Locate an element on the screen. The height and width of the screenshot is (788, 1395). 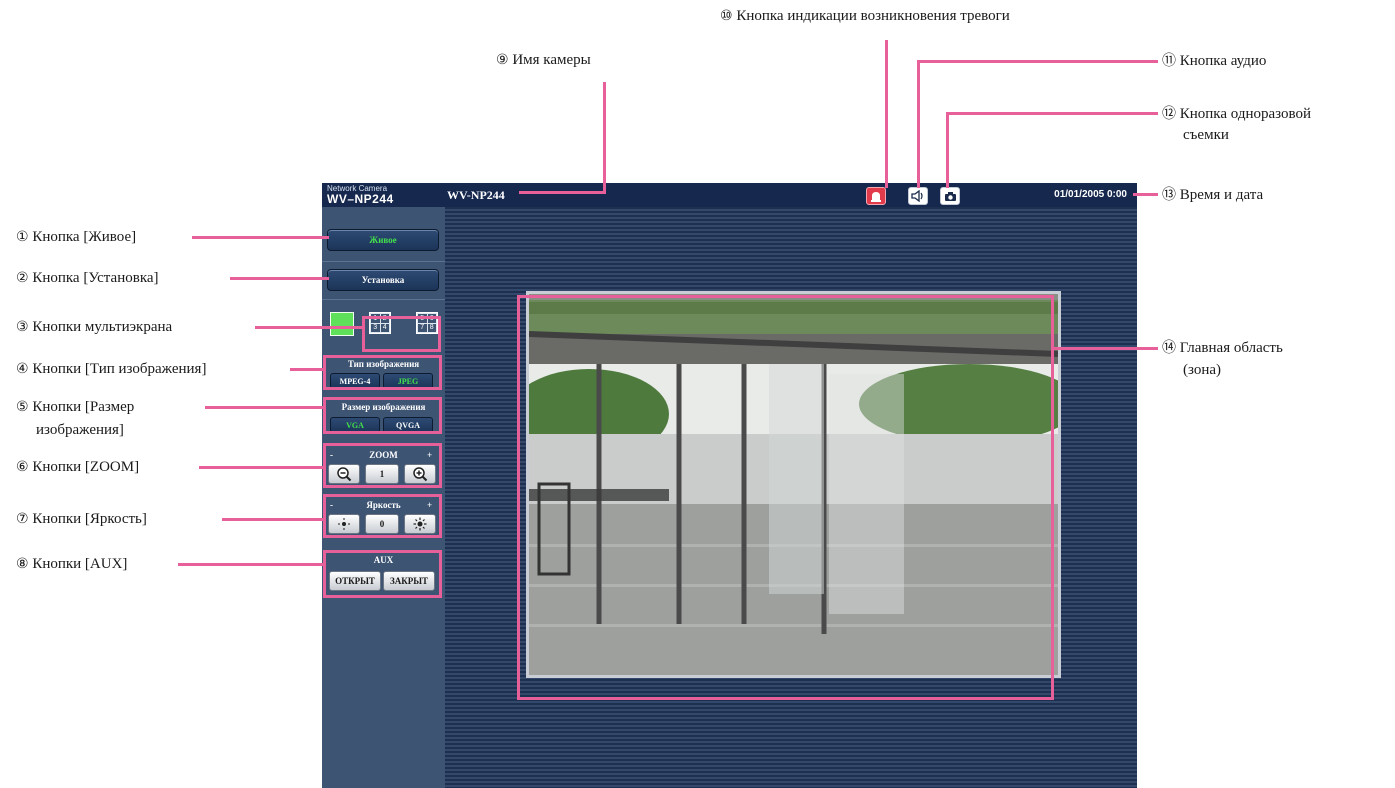
highlight-multiscreen is located at coordinates (401, 334).